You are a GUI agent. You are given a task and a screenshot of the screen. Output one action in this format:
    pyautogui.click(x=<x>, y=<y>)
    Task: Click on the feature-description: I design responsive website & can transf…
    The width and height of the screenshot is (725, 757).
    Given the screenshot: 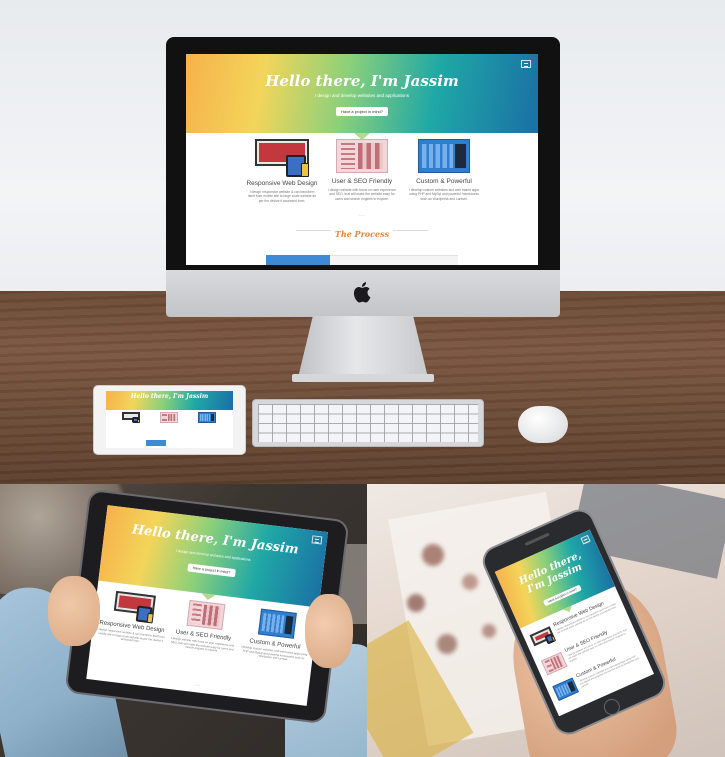 What is the action you would take?
    pyautogui.click(x=282, y=196)
    